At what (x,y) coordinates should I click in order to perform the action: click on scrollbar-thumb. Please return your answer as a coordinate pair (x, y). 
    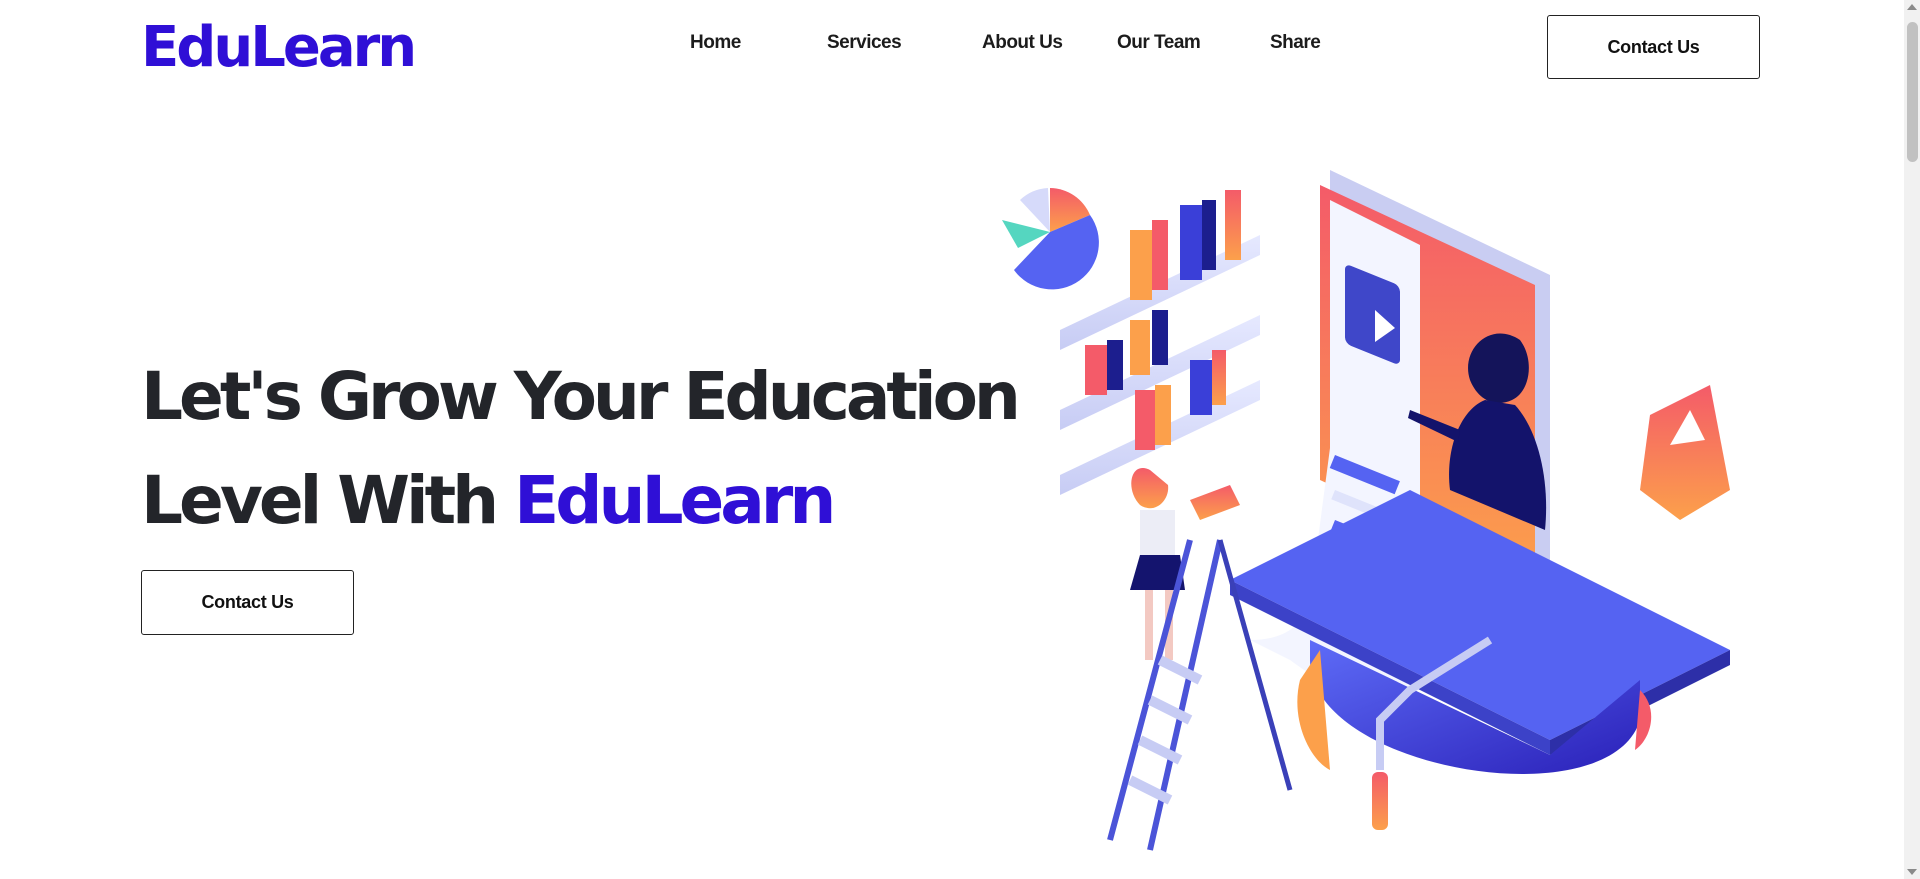
    Looking at the image, I should click on (1912, 92).